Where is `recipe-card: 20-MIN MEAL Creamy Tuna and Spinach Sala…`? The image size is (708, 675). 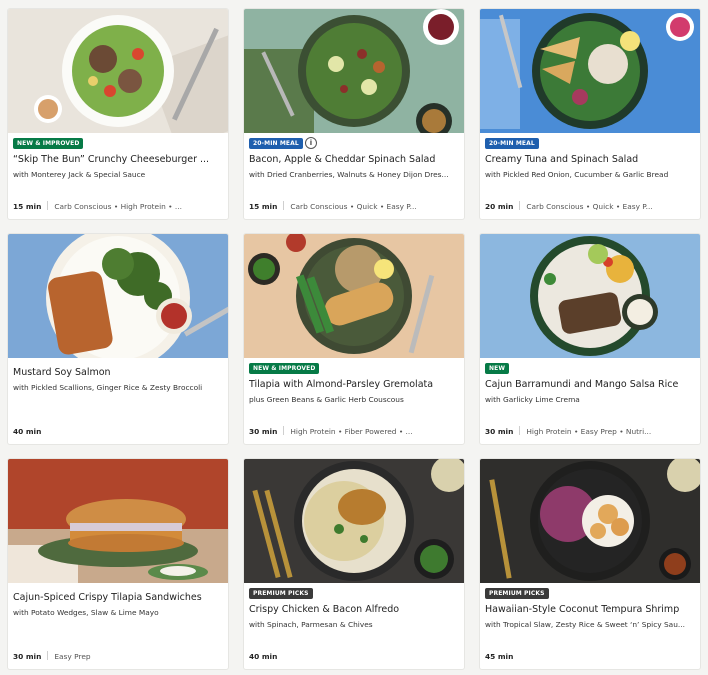 recipe-card: 20-MIN MEAL Creamy Tuna and Spinach Sala… is located at coordinates (590, 114).